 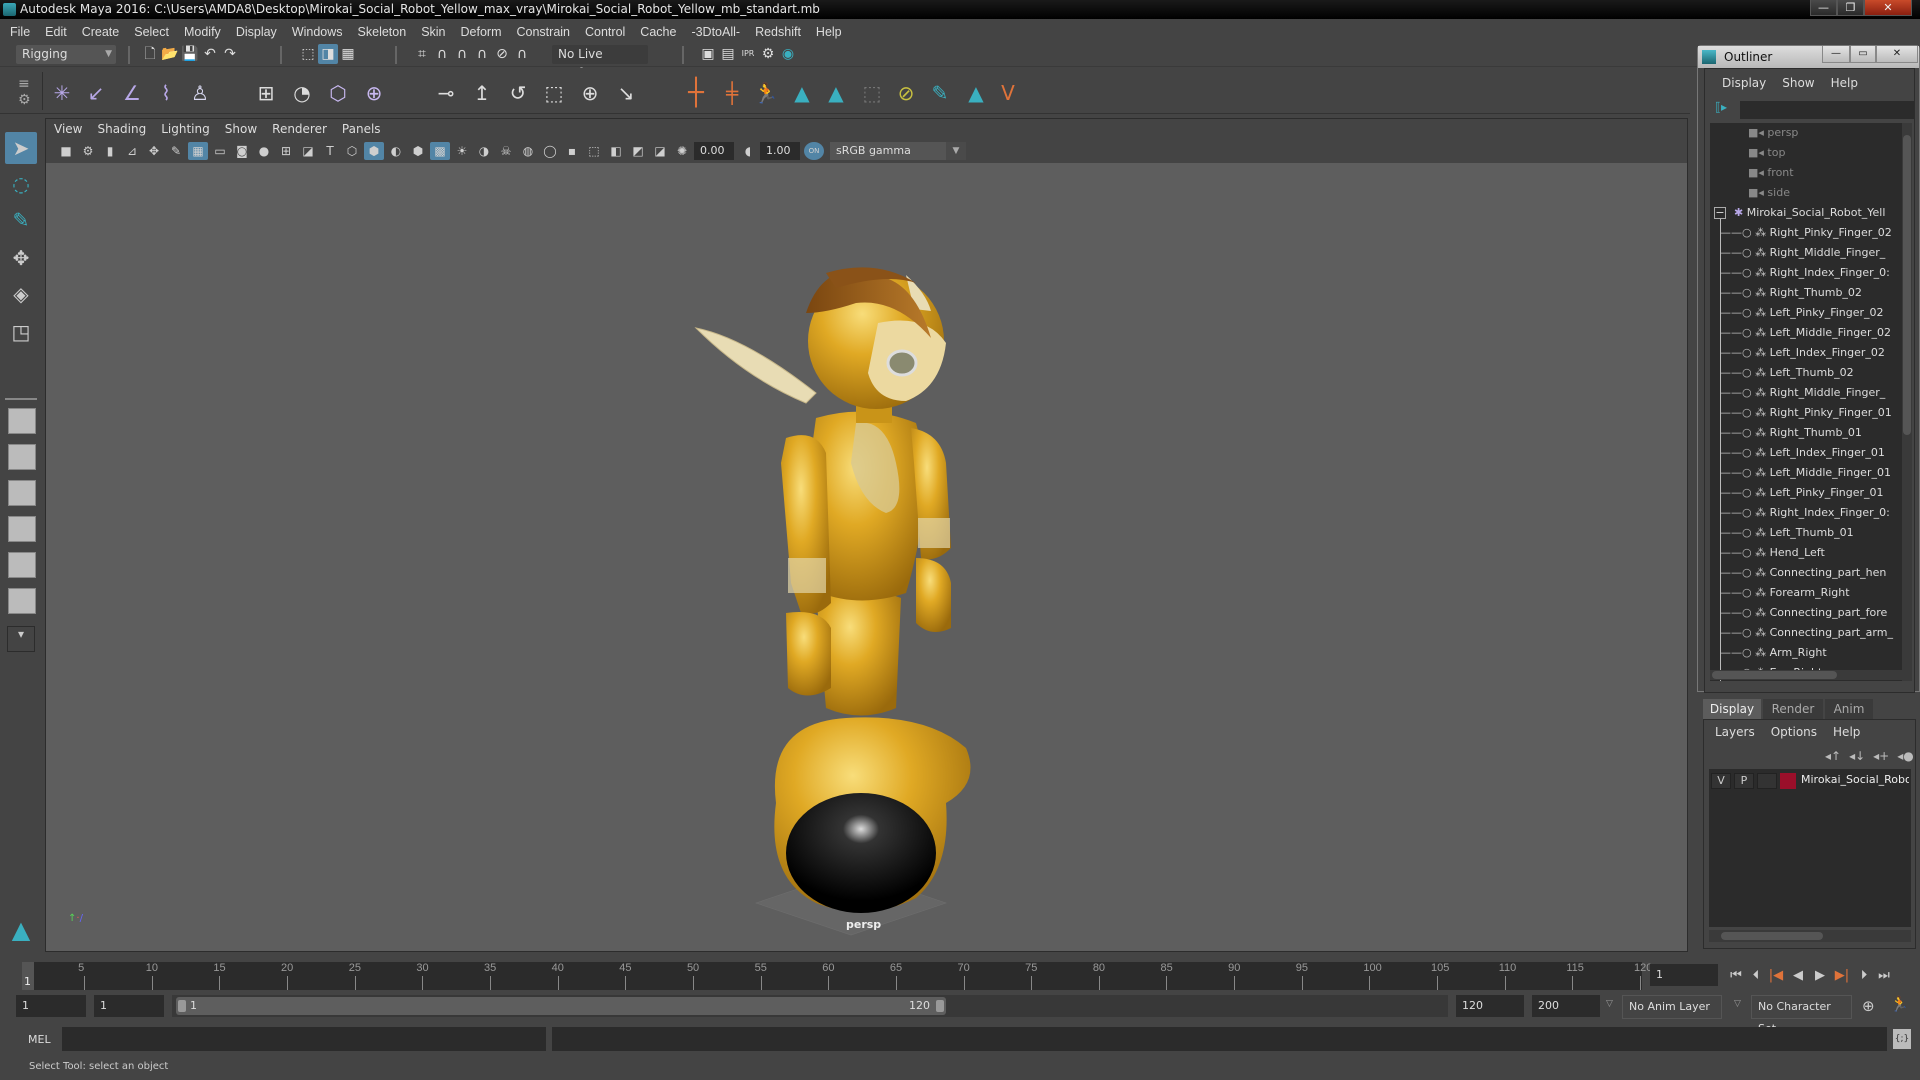 What do you see at coordinates (1744, 83) in the screenshot?
I see `outliner-menu-display: Display` at bounding box center [1744, 83].